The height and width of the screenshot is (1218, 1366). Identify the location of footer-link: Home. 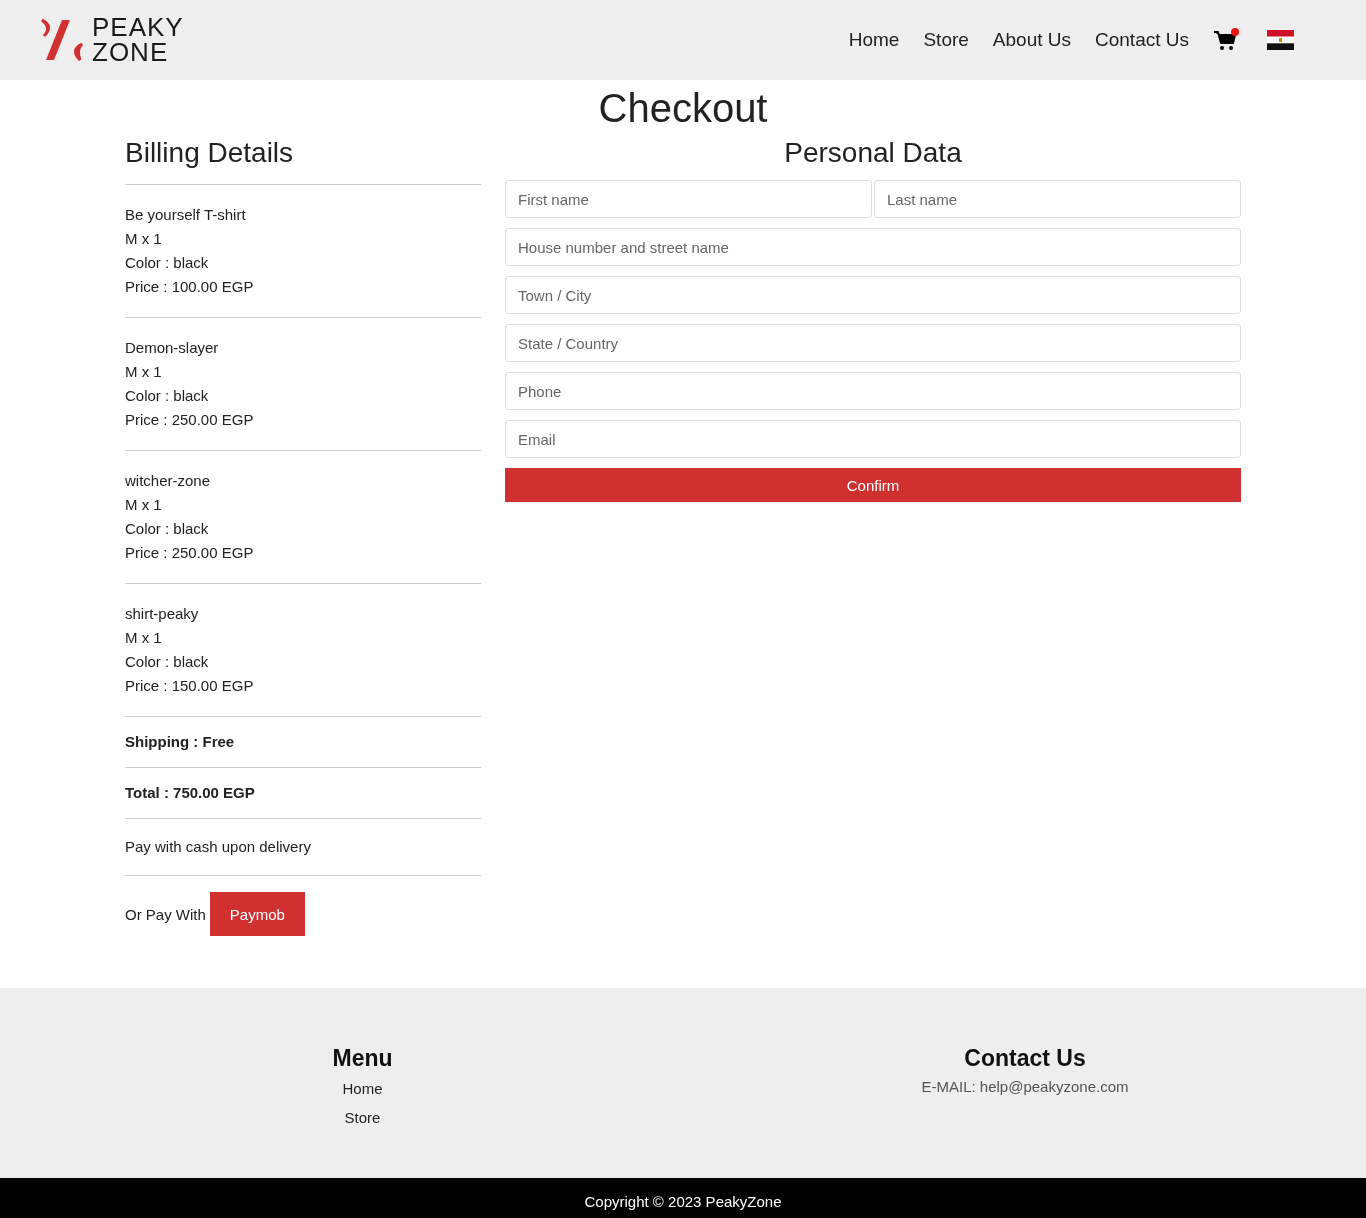
(362, 1088).